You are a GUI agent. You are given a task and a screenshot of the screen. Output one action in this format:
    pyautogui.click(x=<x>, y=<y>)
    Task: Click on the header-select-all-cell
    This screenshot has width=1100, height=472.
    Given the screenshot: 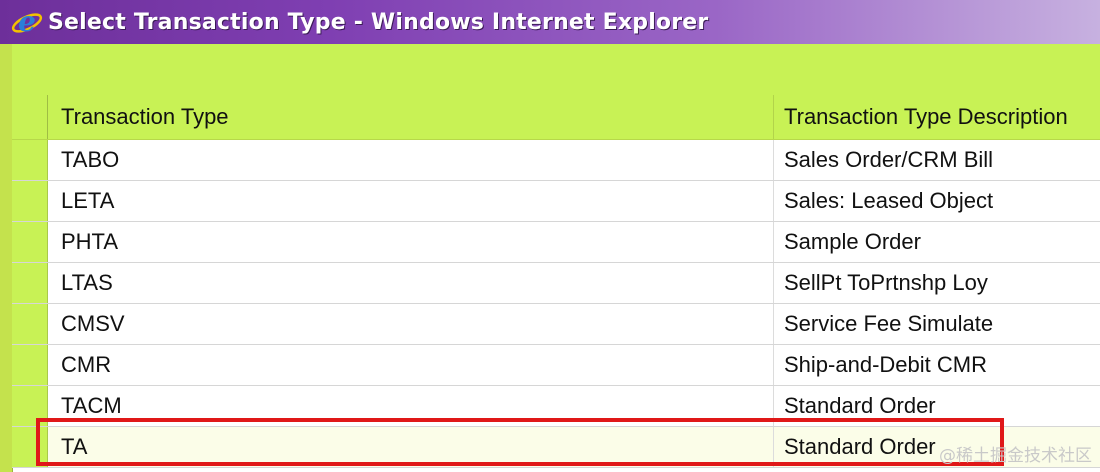 What is the action you would take?
    pyautogui.click(x=30, y=117)
    